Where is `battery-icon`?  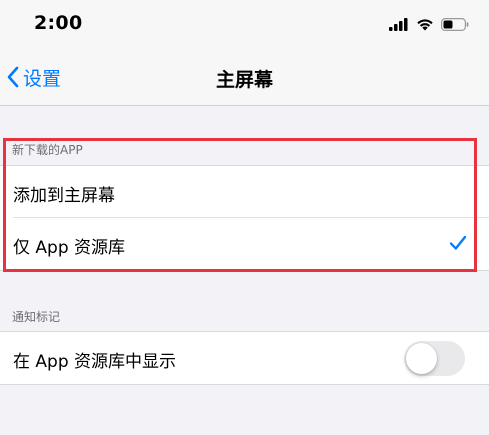
battery-icon is located at coordinates (455, 24).